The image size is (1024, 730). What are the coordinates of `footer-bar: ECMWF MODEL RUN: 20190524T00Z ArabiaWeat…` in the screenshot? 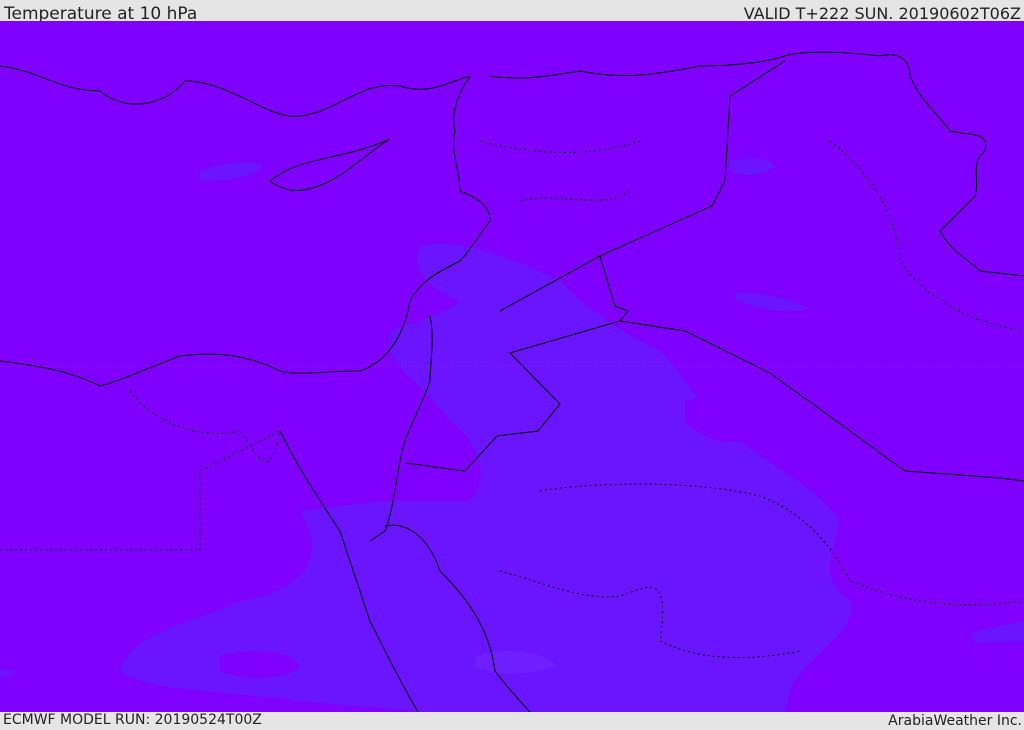 It's located at (512, 720).